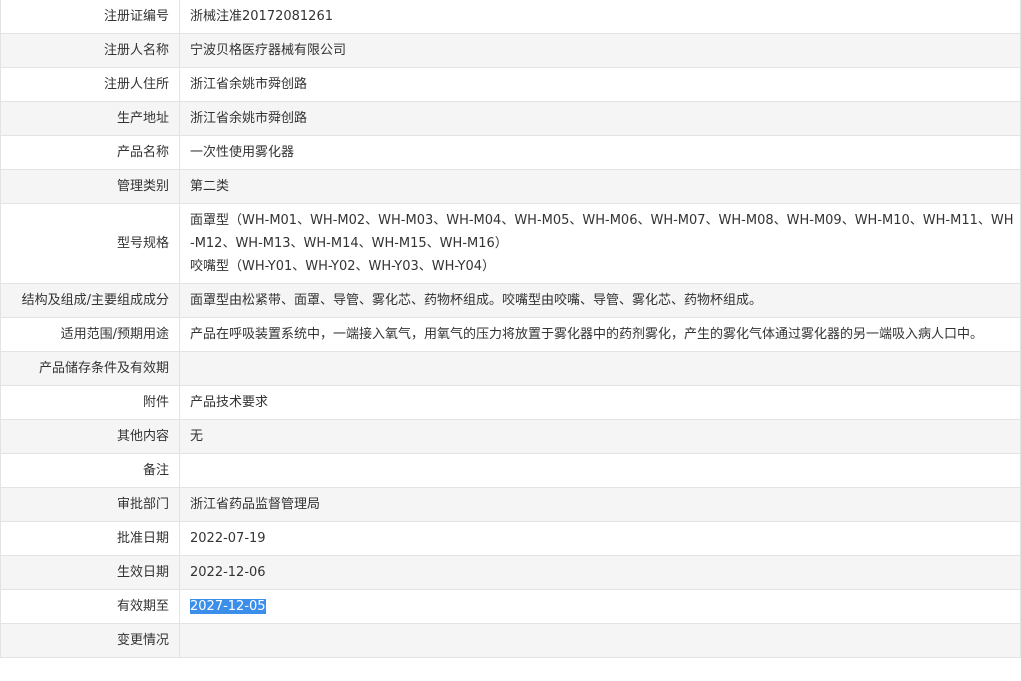 The height and width of the screenshot is (681, 1021). I want to click on row-change-history: 变更情况, so click(510, 640).